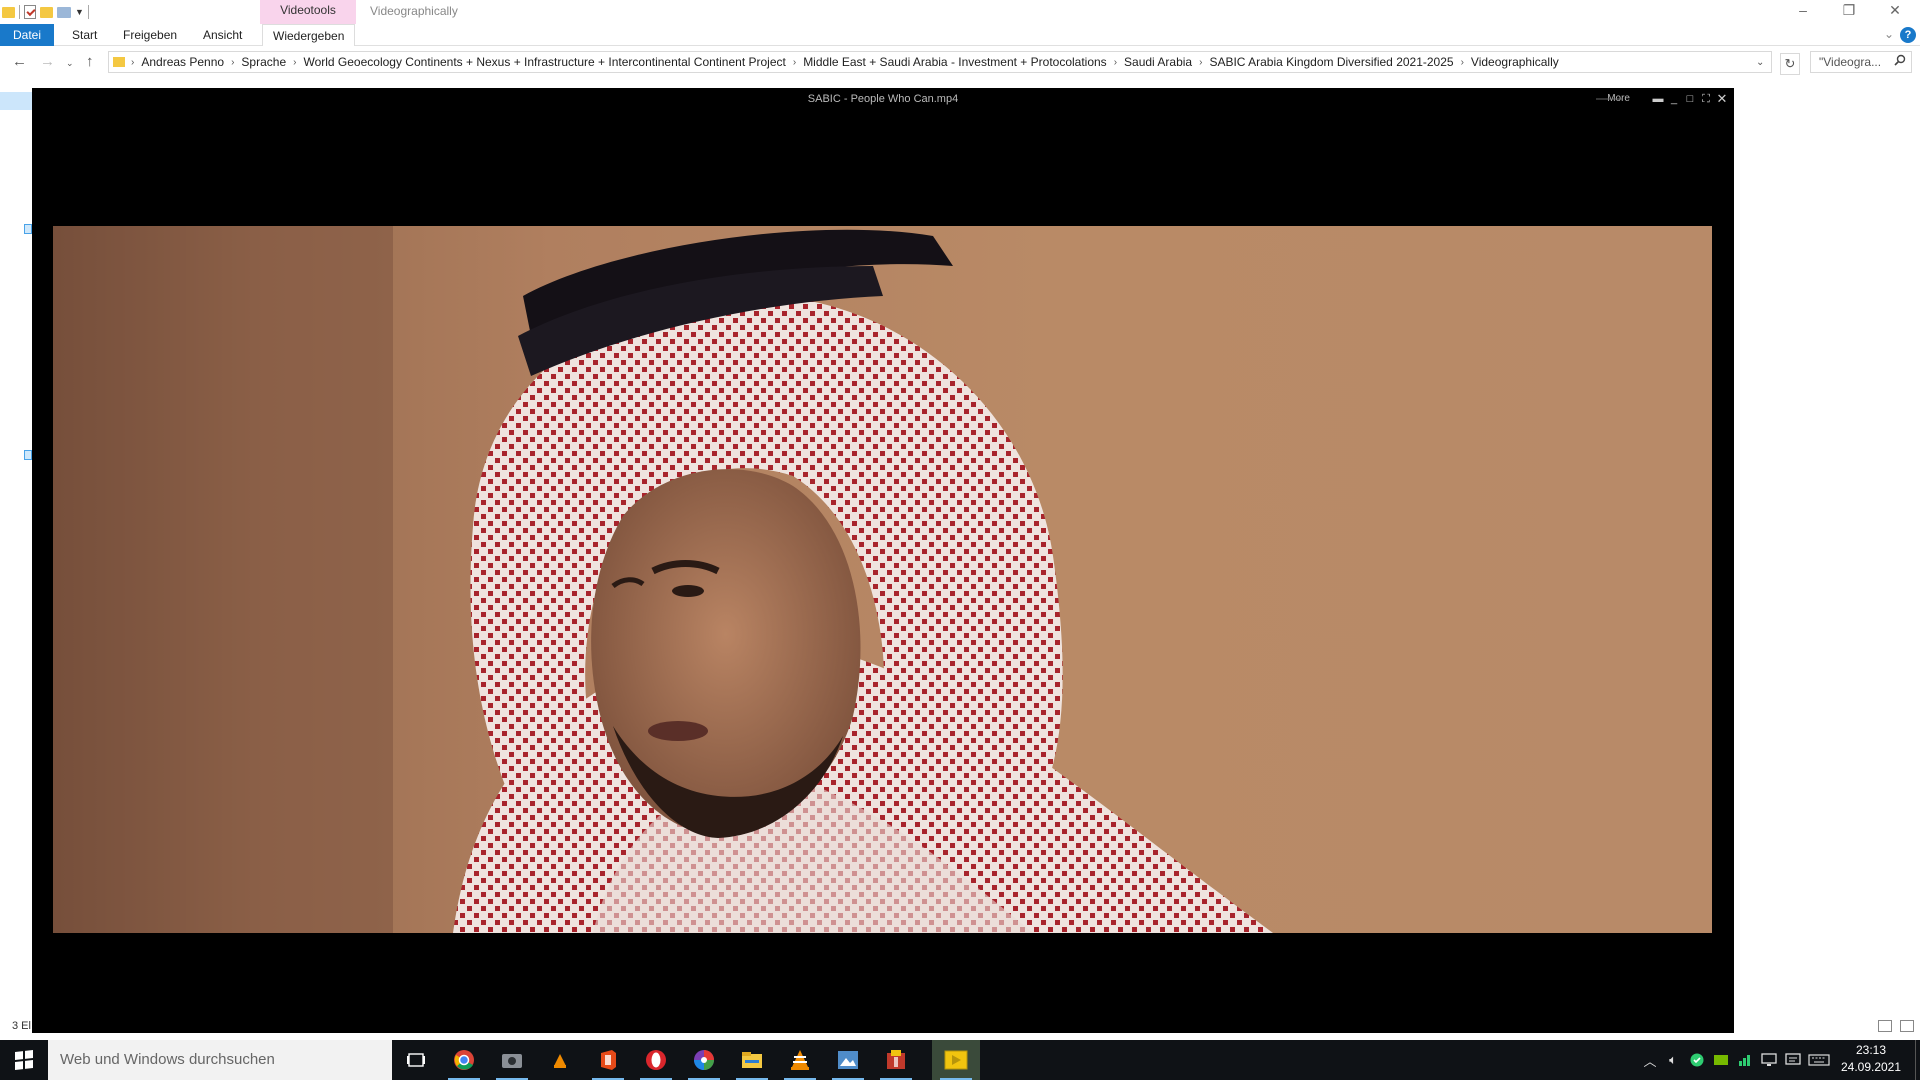 Image resolution: width=1920 pixels, height=1080 pixels. I want to click on office-icon, so click(608, 1060).